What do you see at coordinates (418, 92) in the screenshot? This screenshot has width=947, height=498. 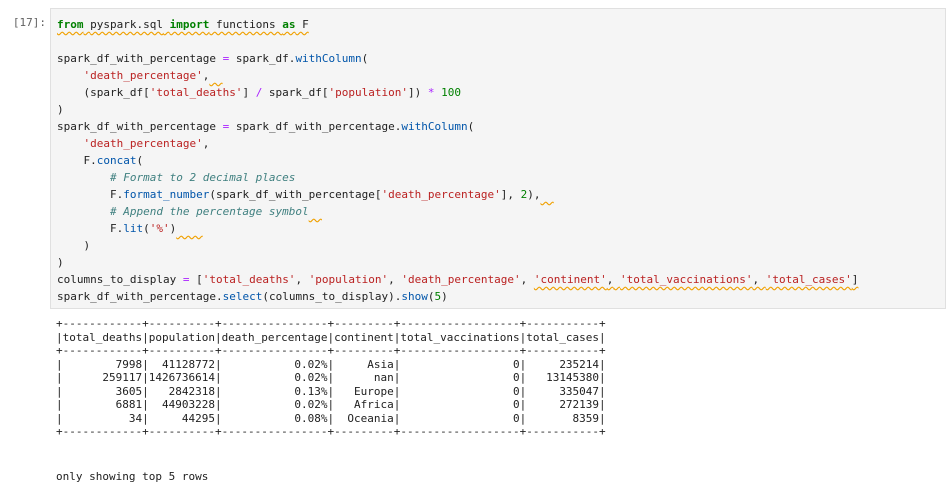 I see `code-token: ])` at bounding box center [418, 92].